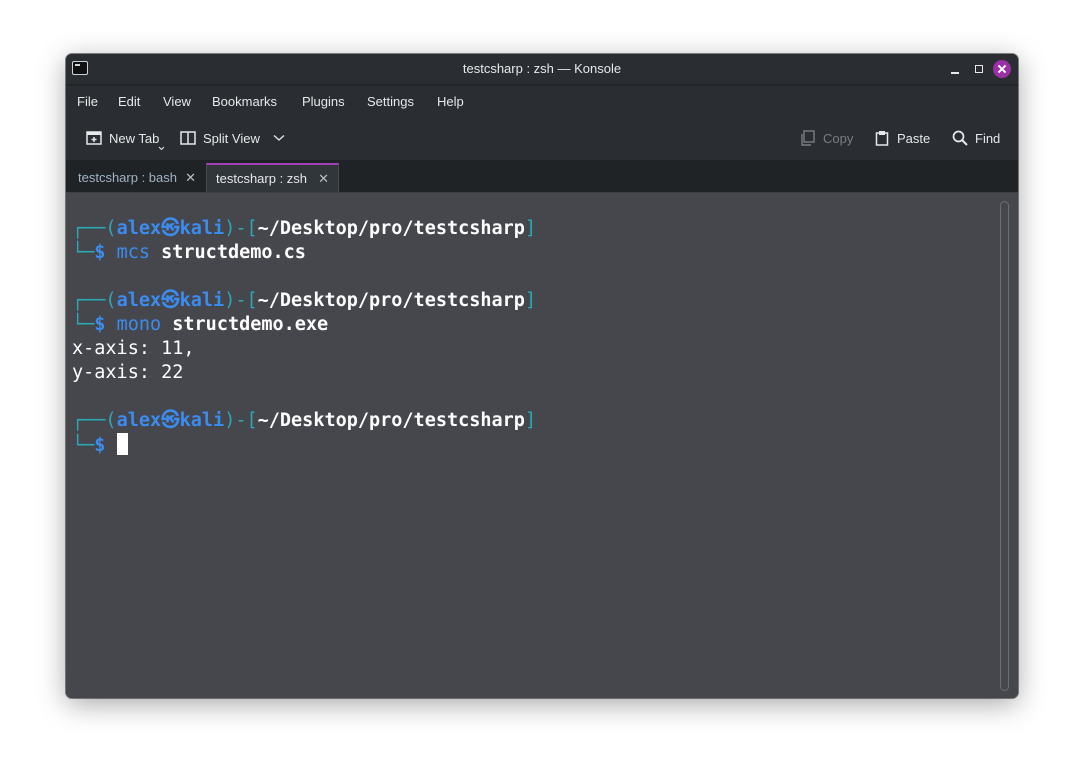  Describe the element at coordinates (200, 324) in the screenshot. I see `command-line: └─$ mono structdemo.exe` at that location.